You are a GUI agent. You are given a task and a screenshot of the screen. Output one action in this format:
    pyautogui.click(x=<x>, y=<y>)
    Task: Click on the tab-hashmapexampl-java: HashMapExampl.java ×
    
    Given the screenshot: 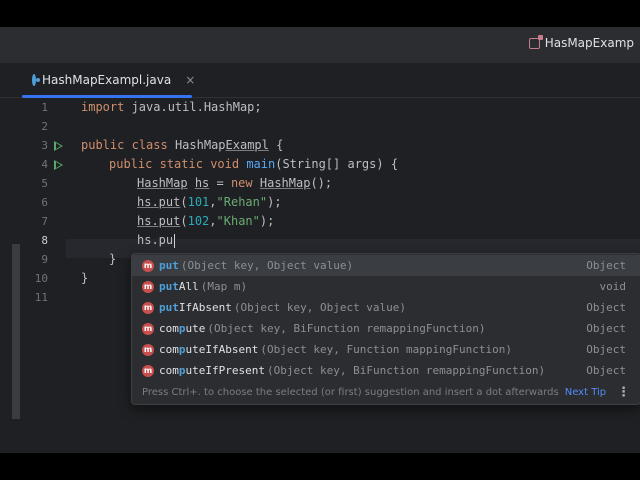 What is the action you would take?
    pyautogui.click(x=108, y=80)
    